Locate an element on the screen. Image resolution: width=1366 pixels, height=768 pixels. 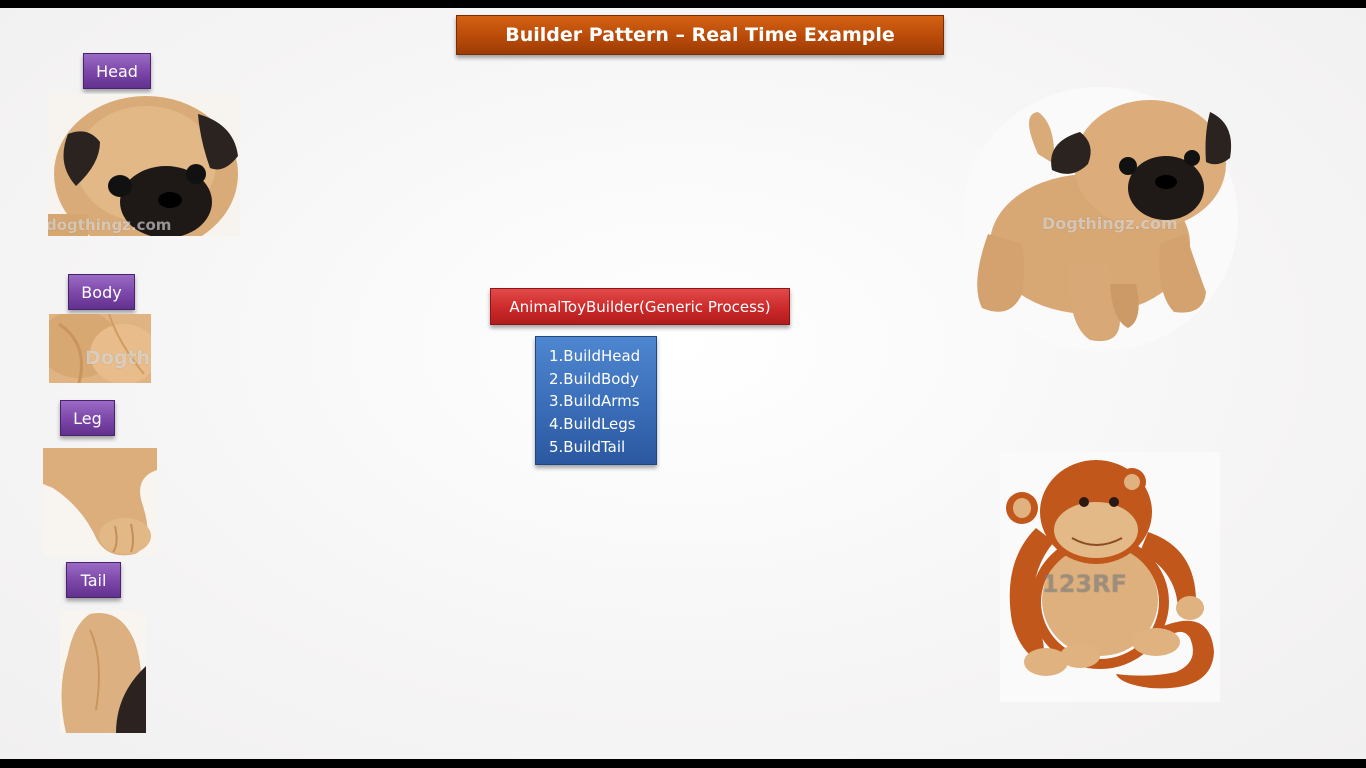
animal-toy-builder-box: AnimalToyBuilder(Generic Process) is located at coordinates (640, 306).